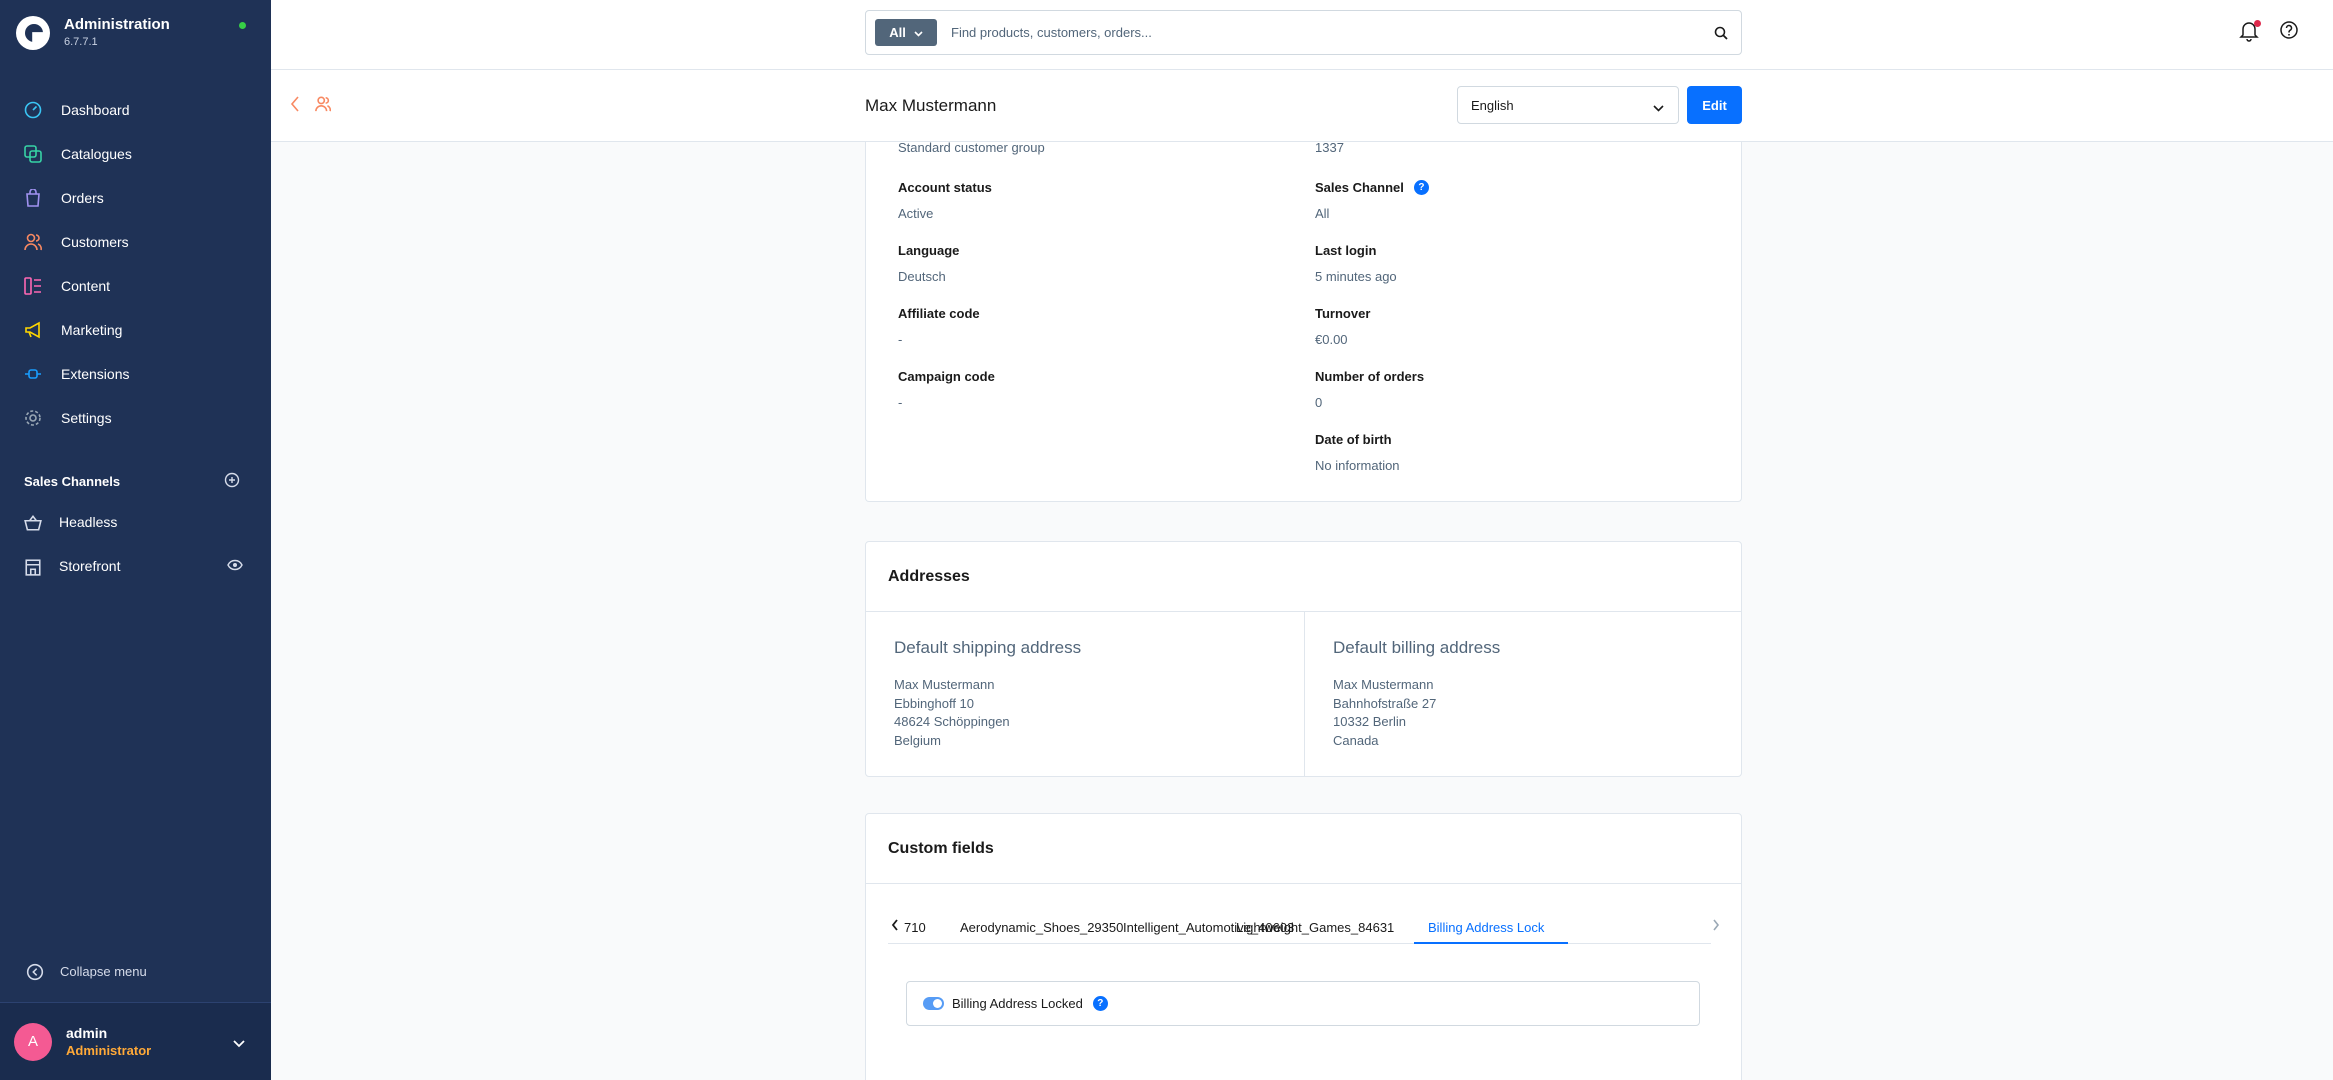  I want to click on addresses-title: Addresses, so click(1303, 577).